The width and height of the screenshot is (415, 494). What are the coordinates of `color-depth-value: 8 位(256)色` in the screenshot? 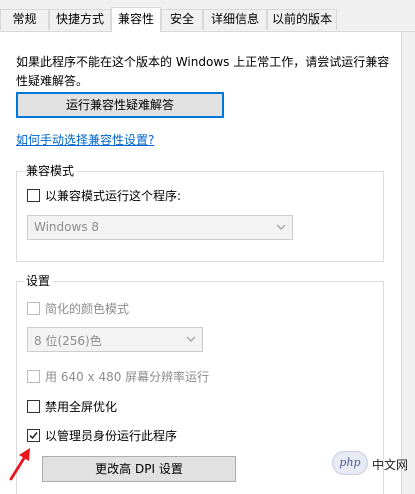 It's located at (68, 341).